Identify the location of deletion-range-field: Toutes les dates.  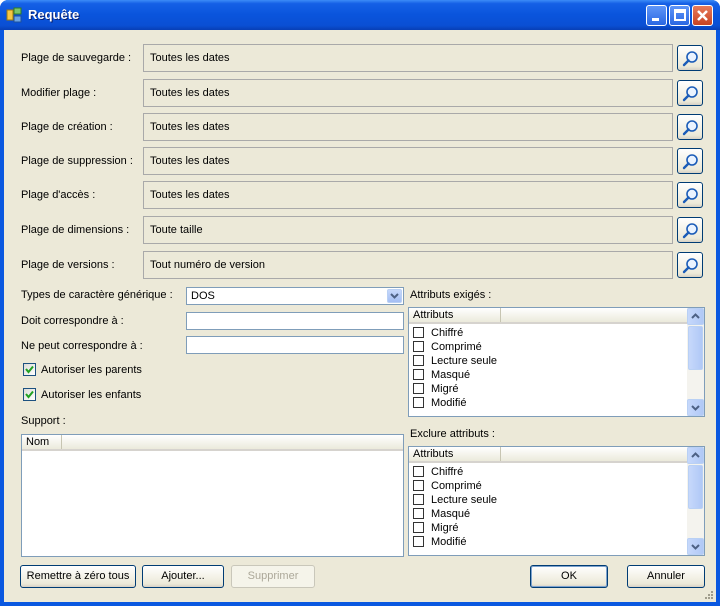
(408, 161).